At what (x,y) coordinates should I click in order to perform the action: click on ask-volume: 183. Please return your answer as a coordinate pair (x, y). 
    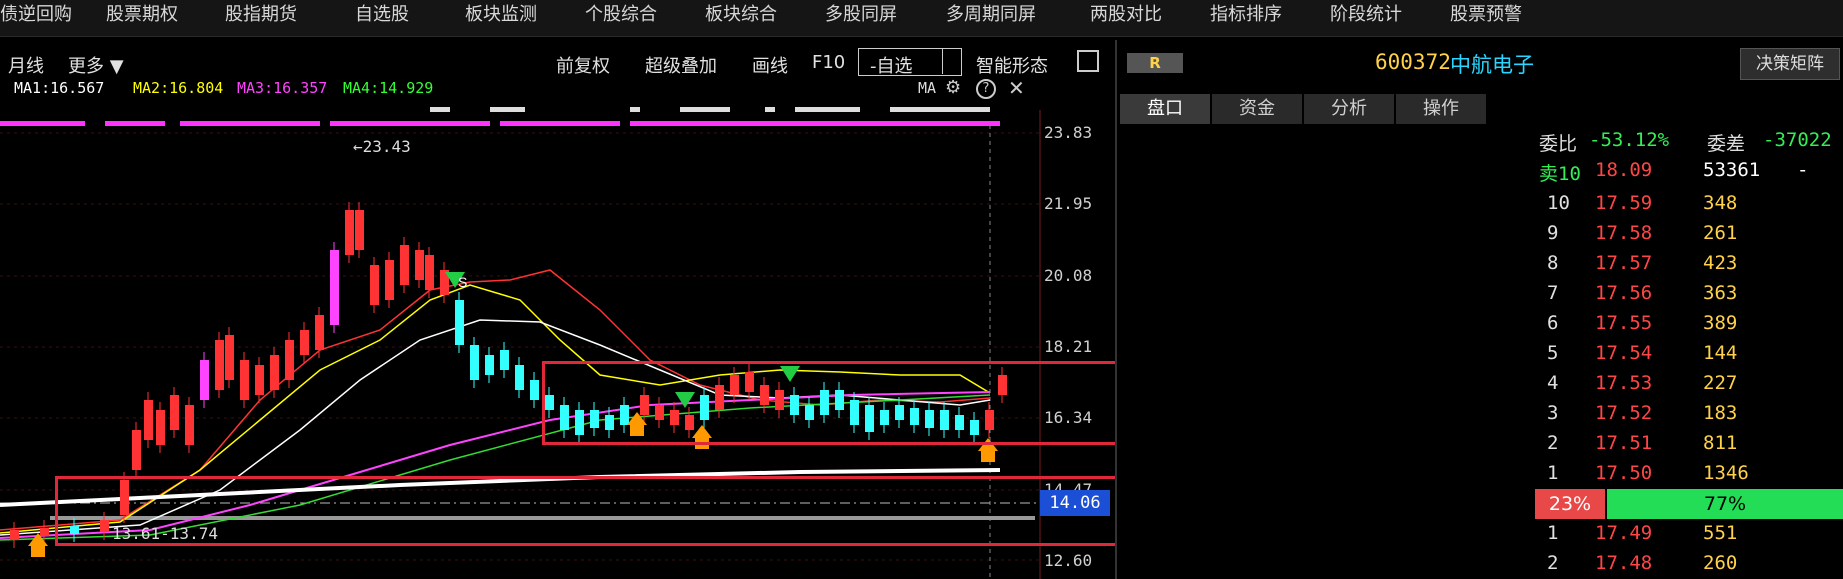
    Looking at the image, I should click on (1720, 413).